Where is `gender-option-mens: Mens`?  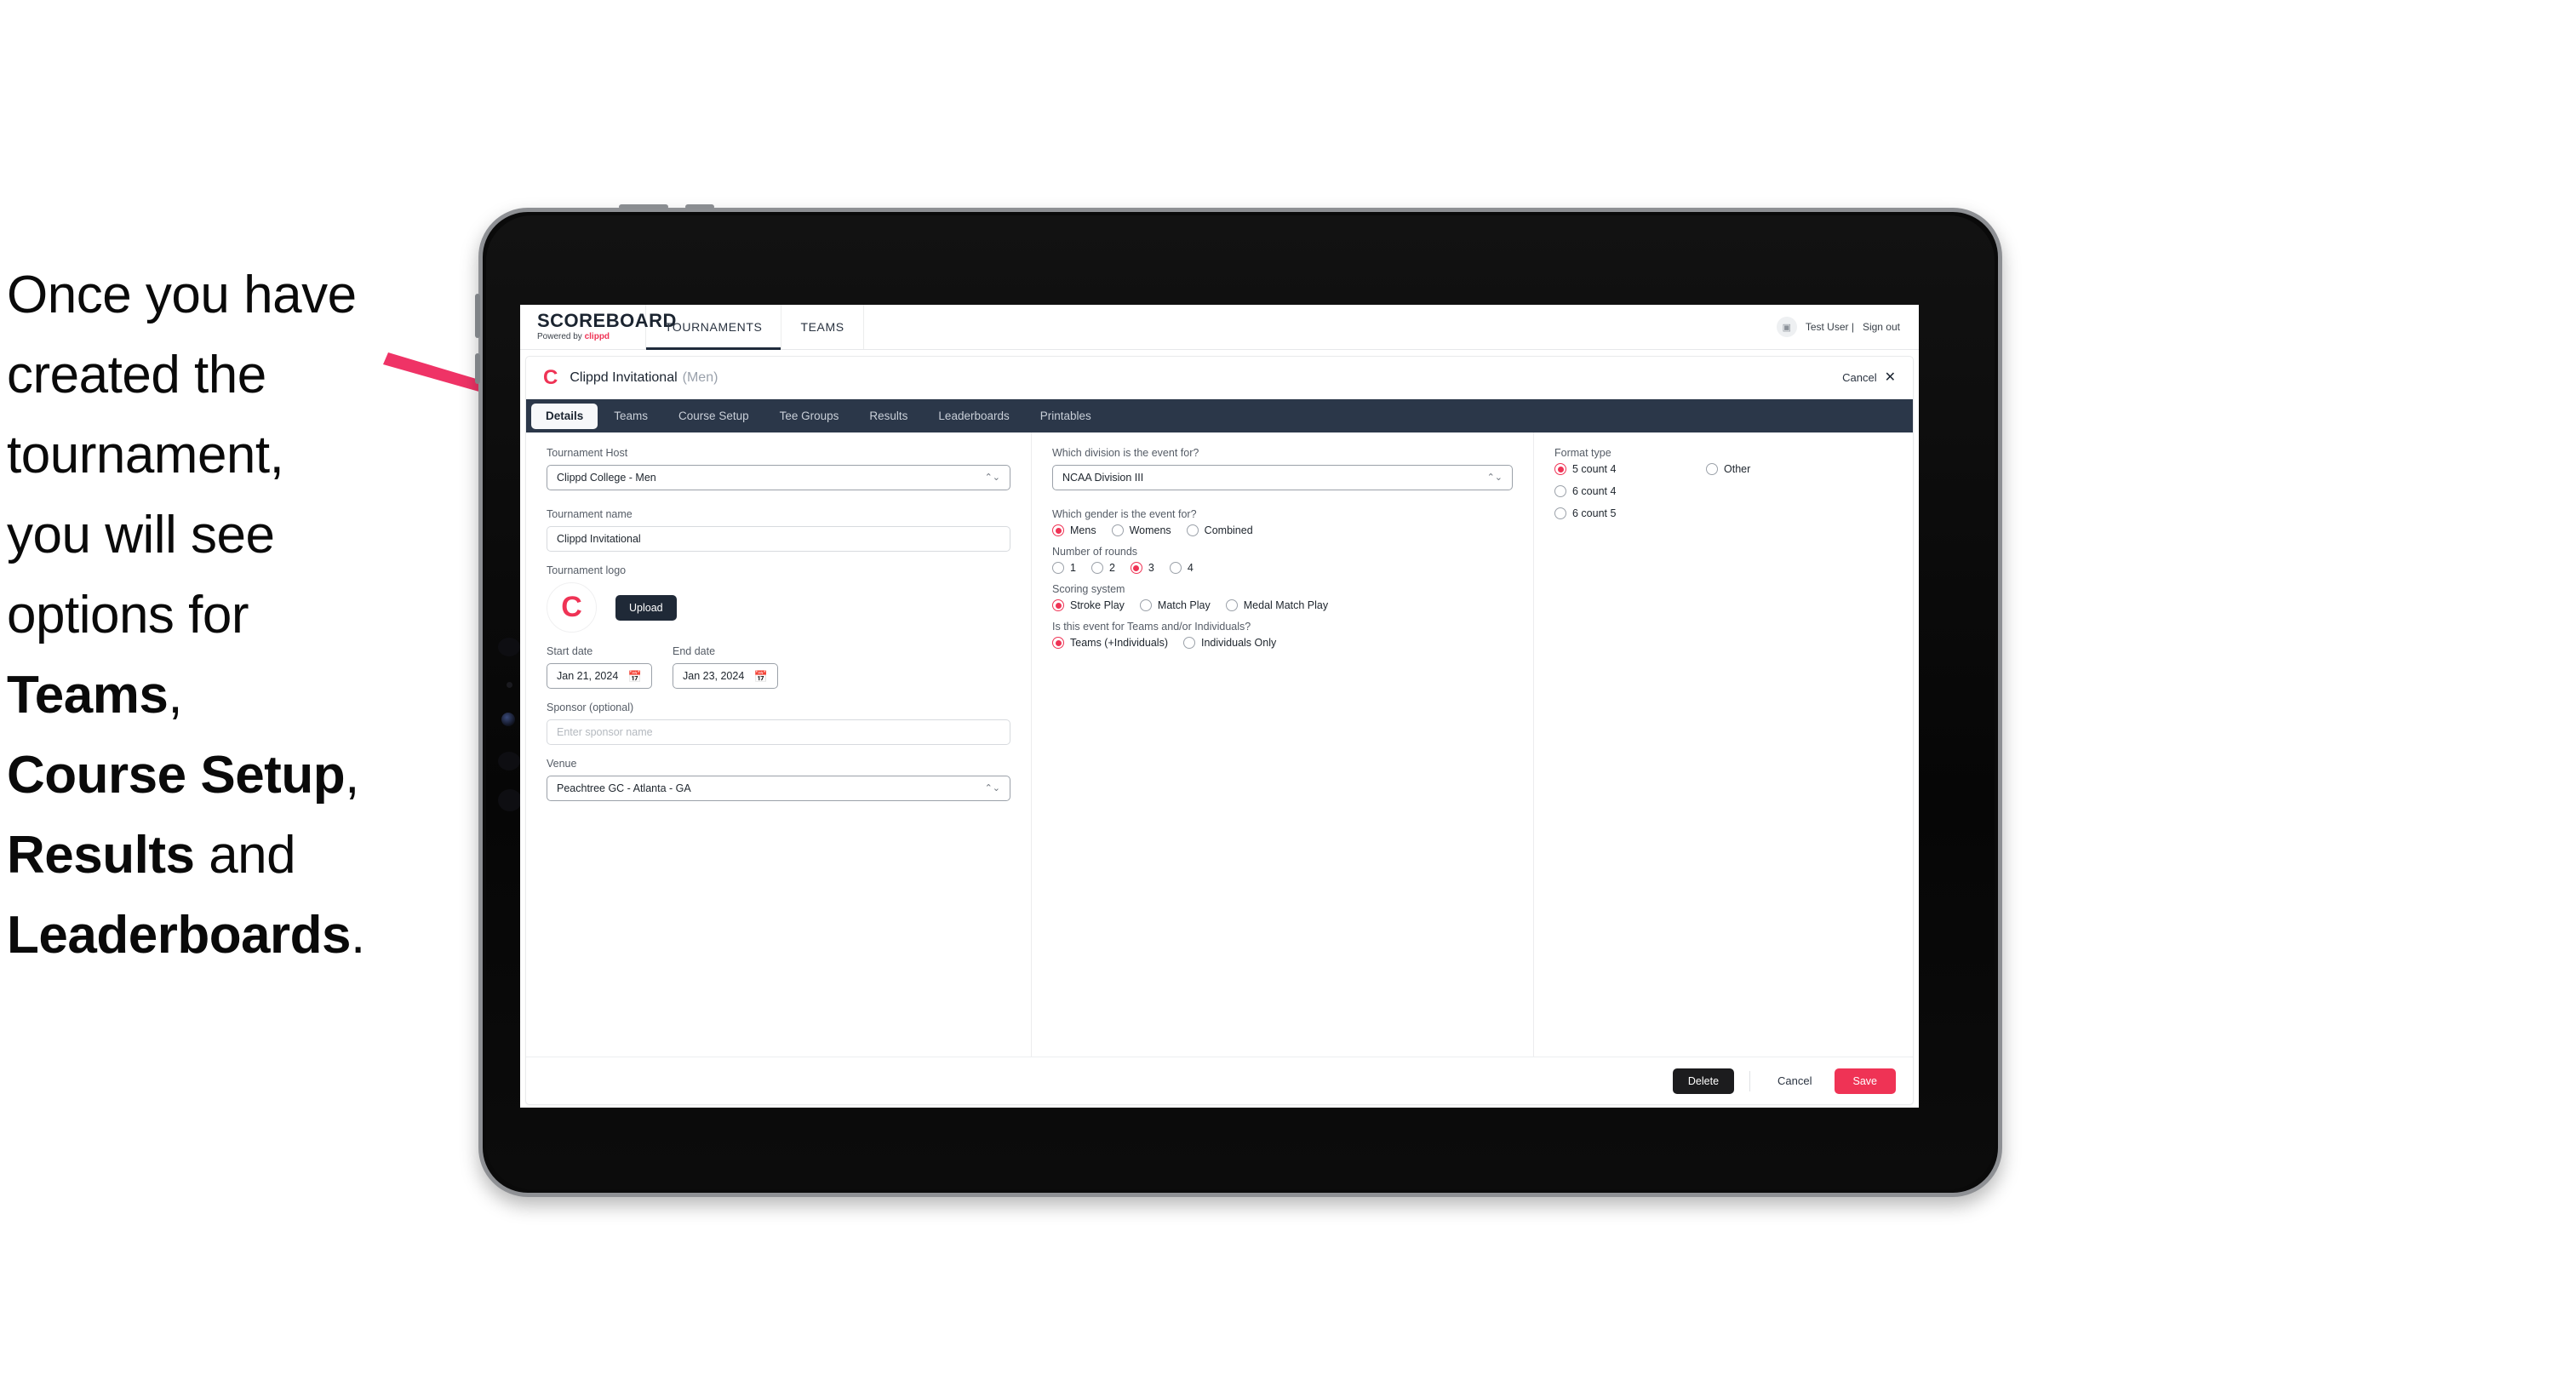
gender-option-mens: Mens is located at coordinates (1074, 530).